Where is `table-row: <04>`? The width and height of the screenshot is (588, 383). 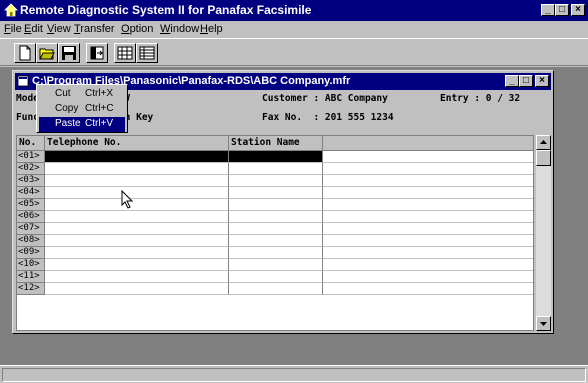
table-row: <04> is located at coordinates (275, 193).